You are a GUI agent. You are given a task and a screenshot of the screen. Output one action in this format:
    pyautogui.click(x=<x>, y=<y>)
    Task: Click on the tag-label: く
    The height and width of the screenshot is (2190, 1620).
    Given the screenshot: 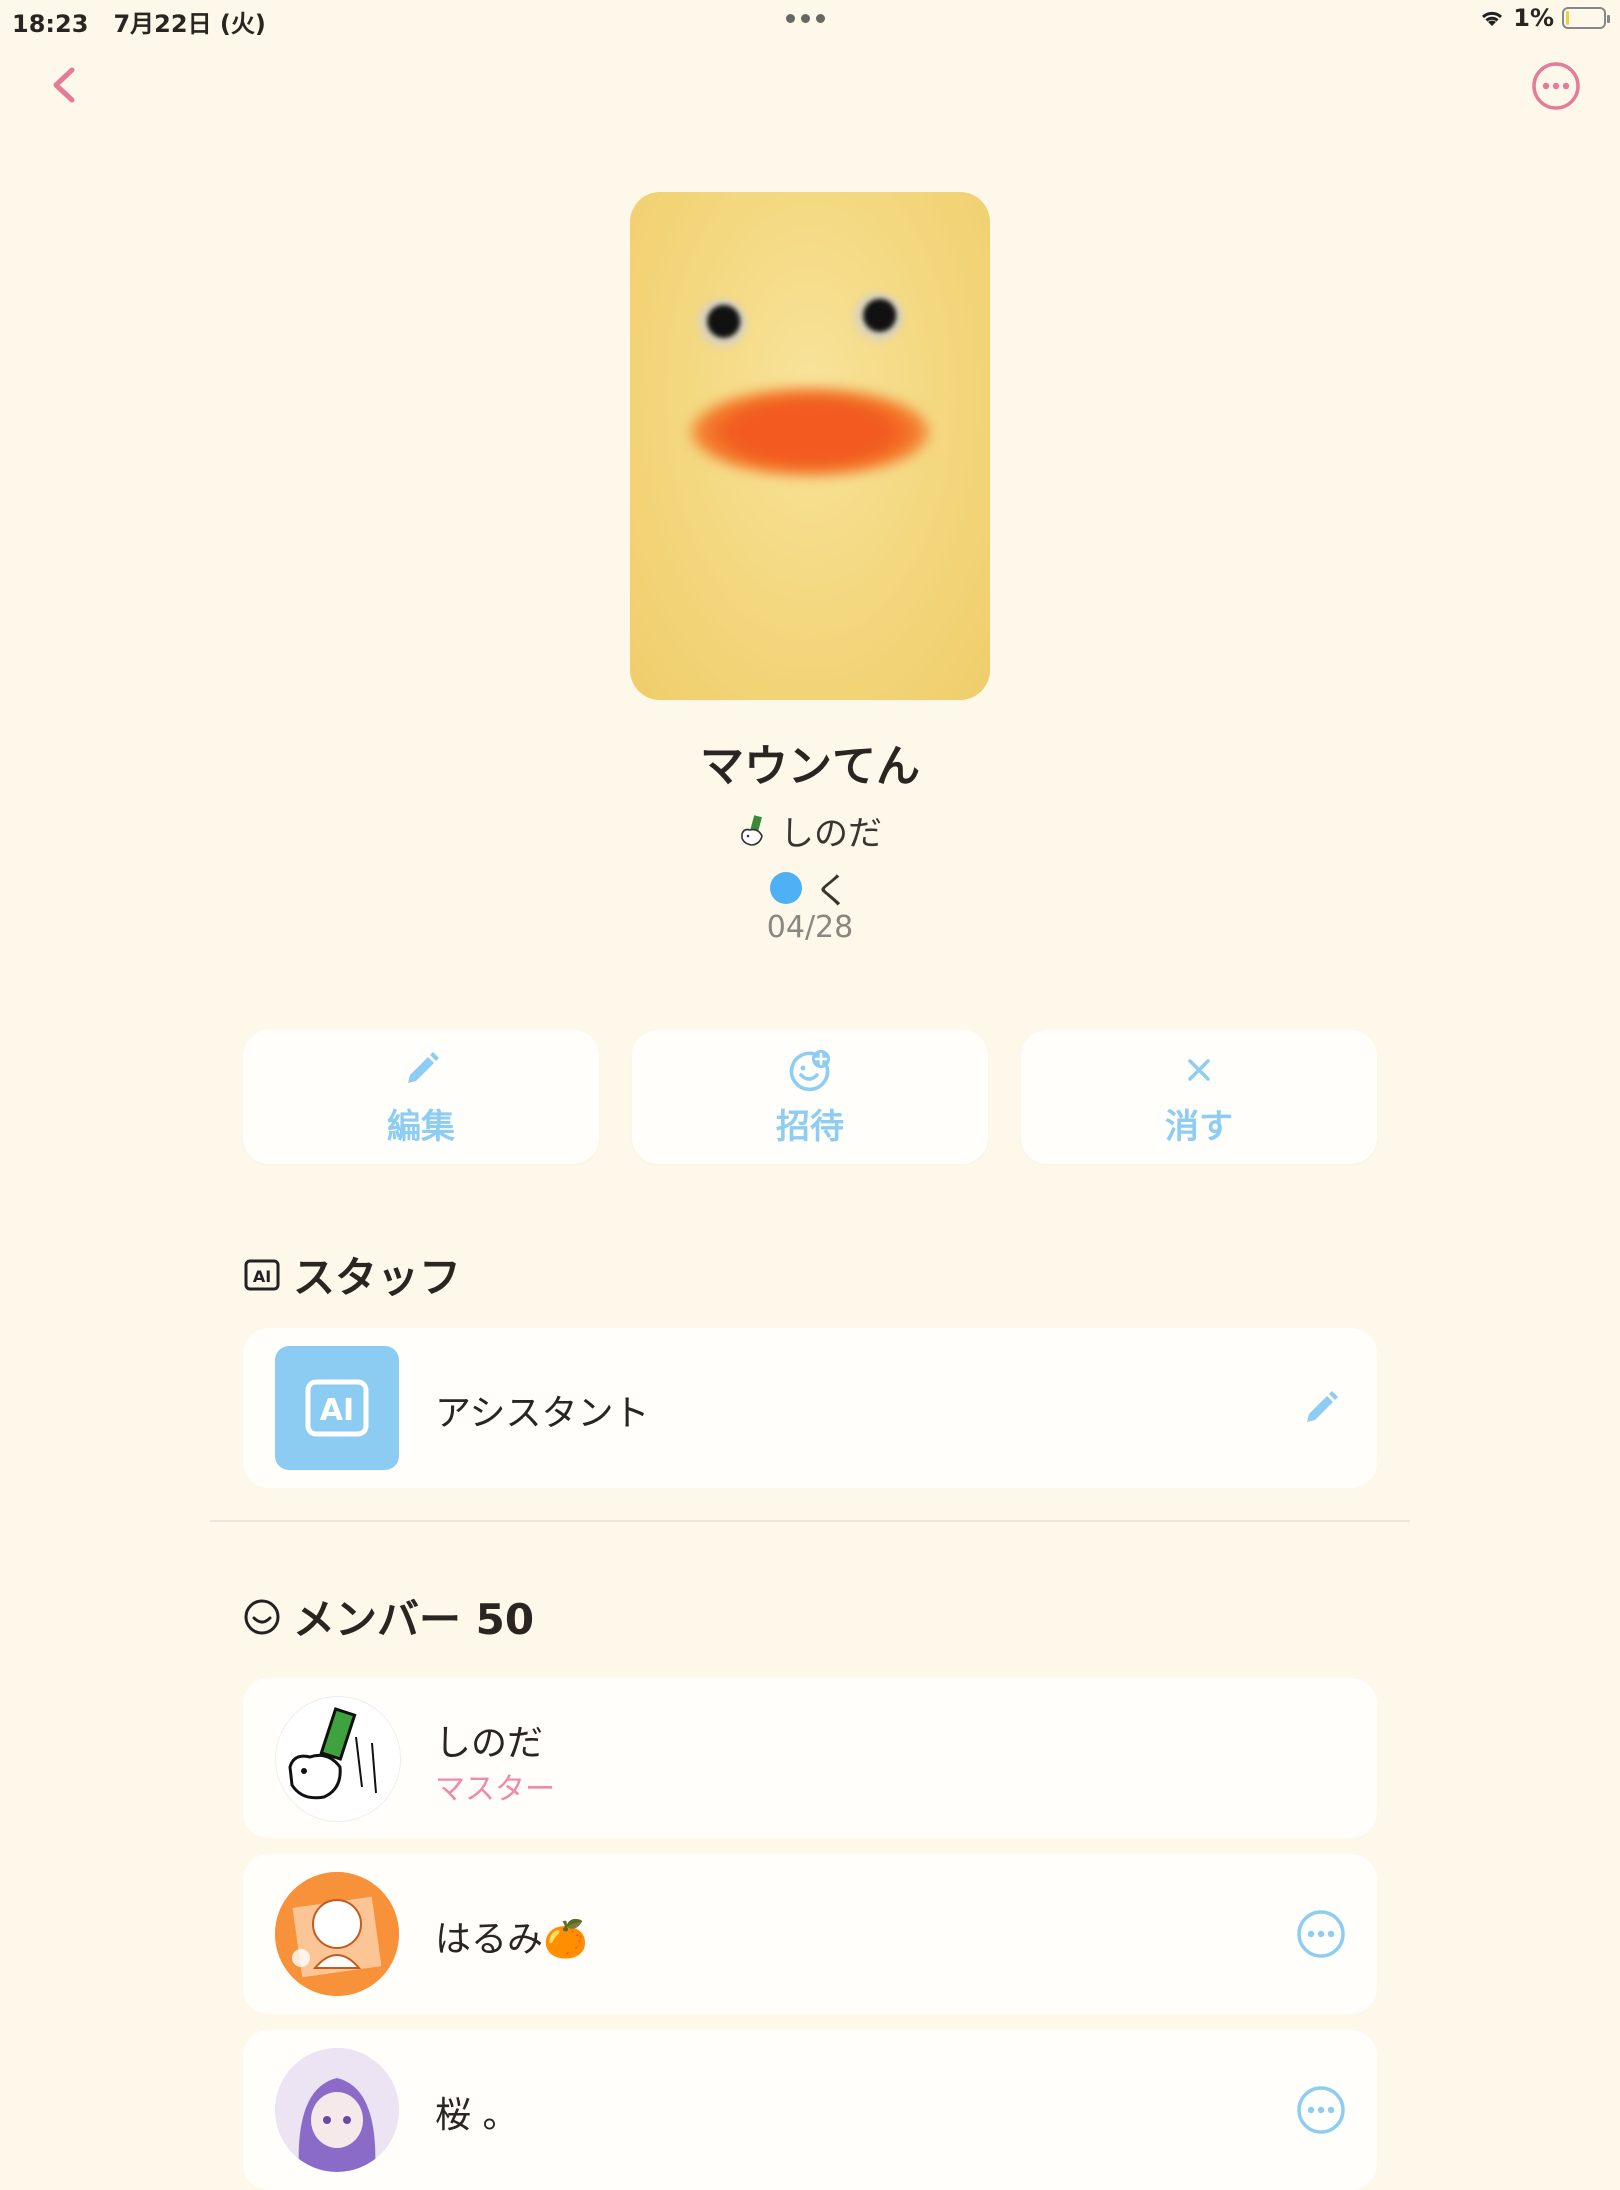 What is the action you would take?
    pyautogui.click(x=831, y=891)
    